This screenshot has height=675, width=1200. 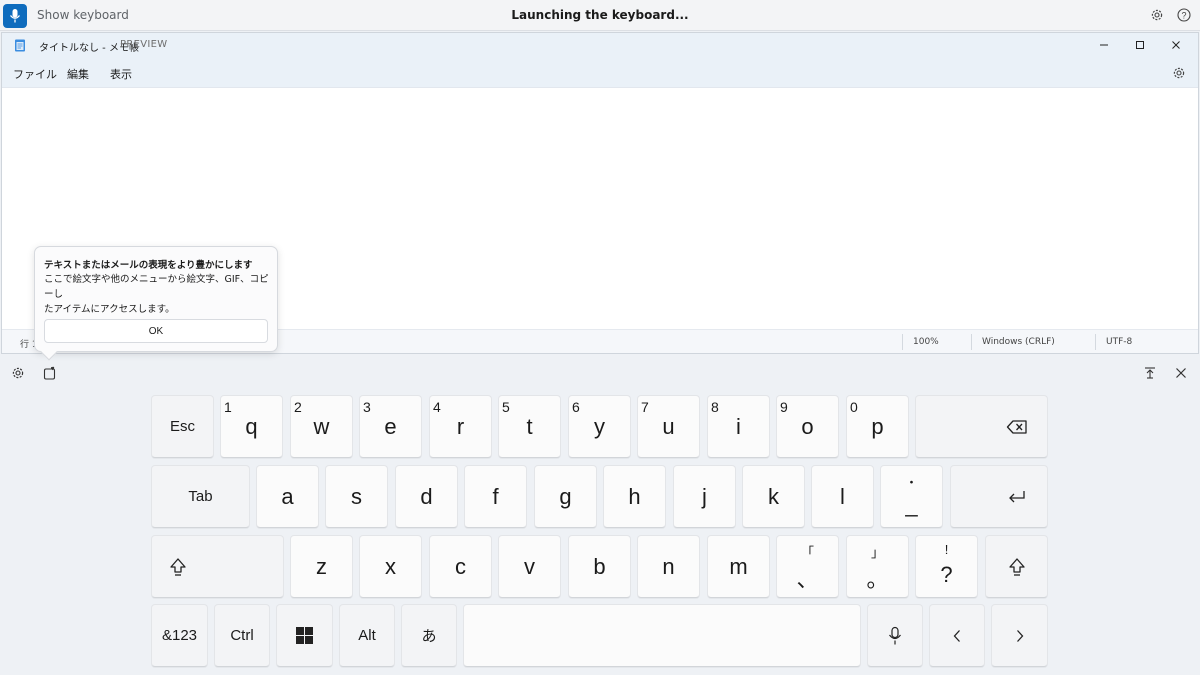 I want to click on minimize-button, so click(x=1104, y=45).